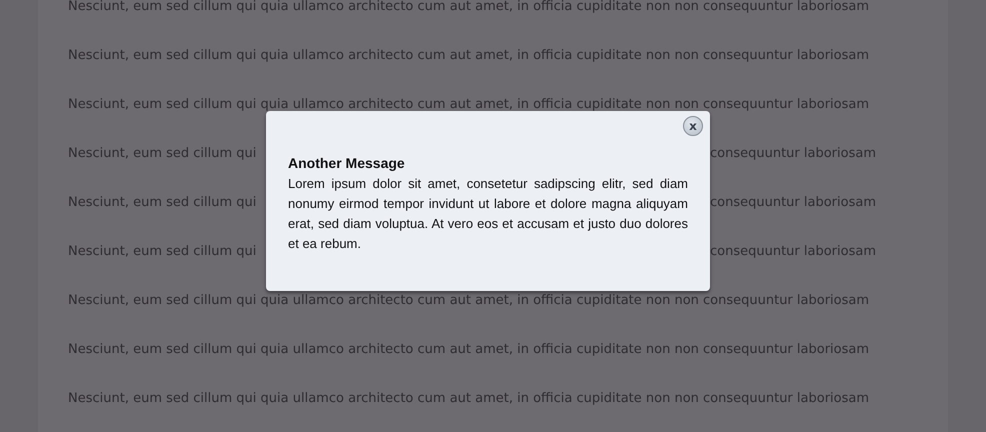 The width and height of the screenshot is (986, 432). I want to click on dialog-title: Another Message, so click(347, 163).